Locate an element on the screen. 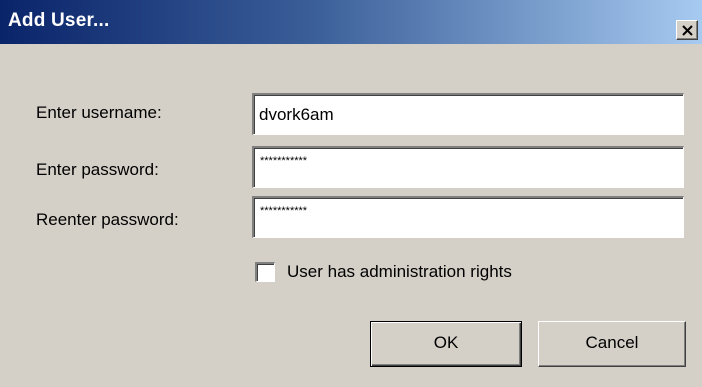 Image resolution: width=702 pixels, height=387 pixels. password-field: *********** is located at coordinates (468, 167).